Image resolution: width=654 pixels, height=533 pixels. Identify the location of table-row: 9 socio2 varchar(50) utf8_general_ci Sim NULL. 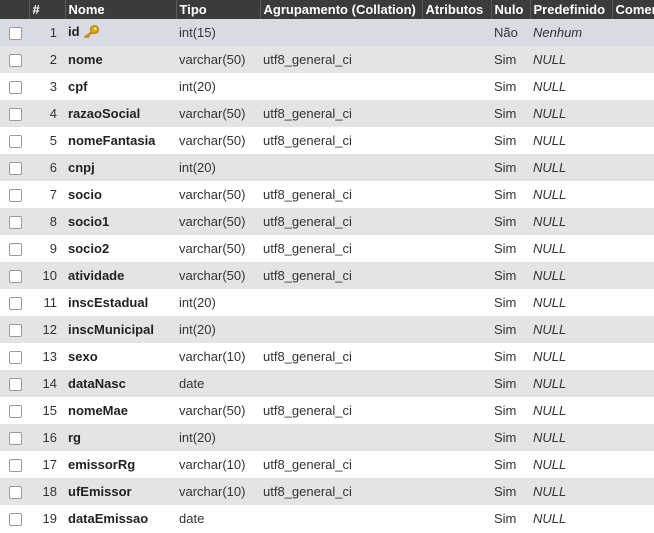
(327, 248).